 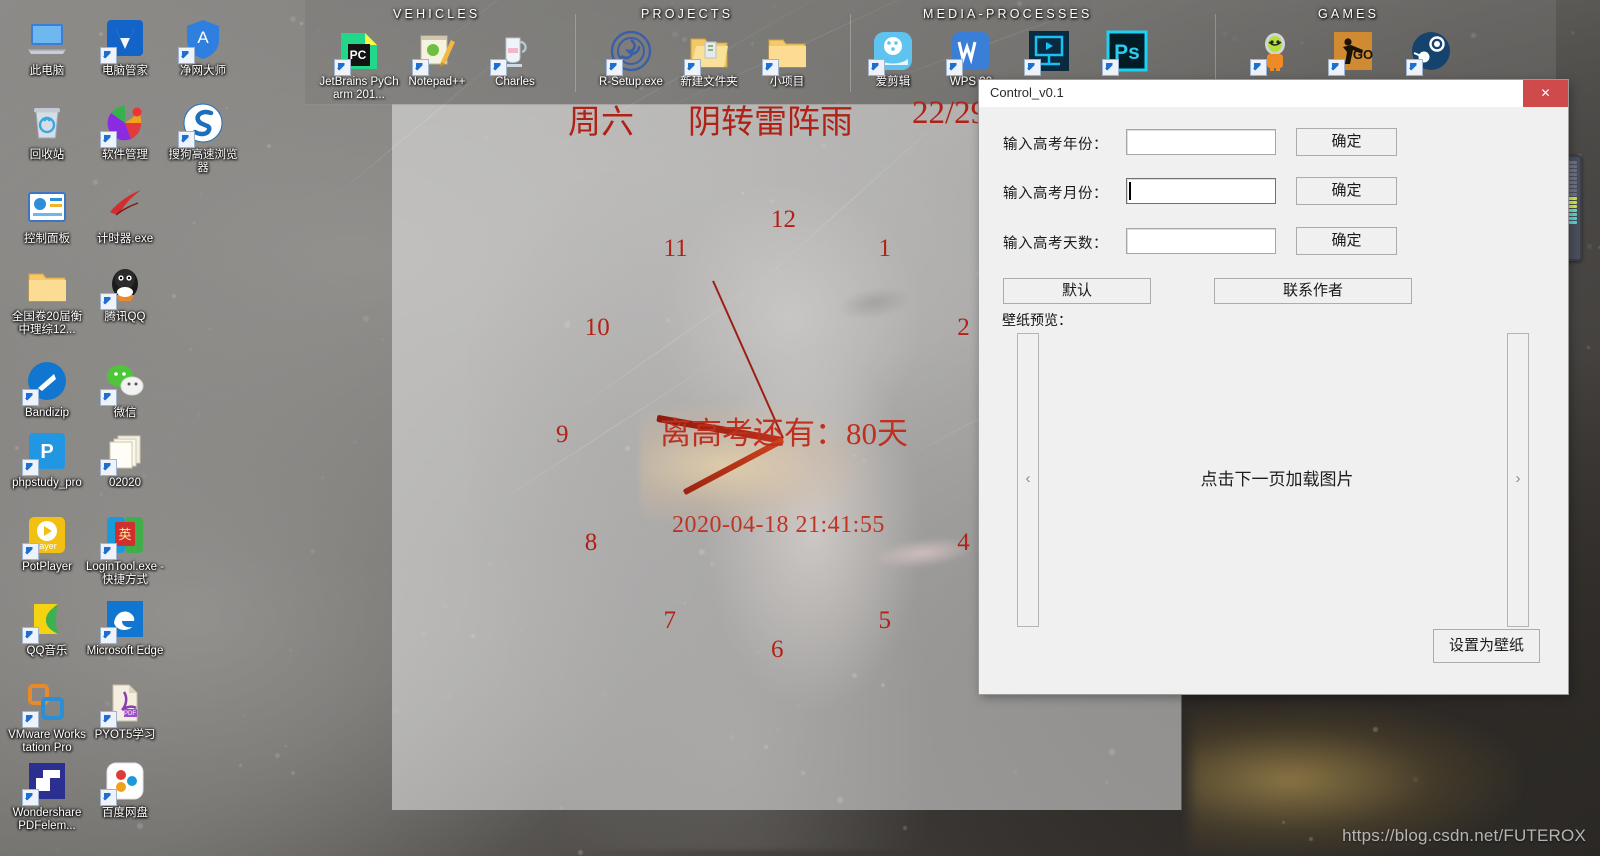 I want to click on pycharm-icon: PC, so click(x=358, y=52).